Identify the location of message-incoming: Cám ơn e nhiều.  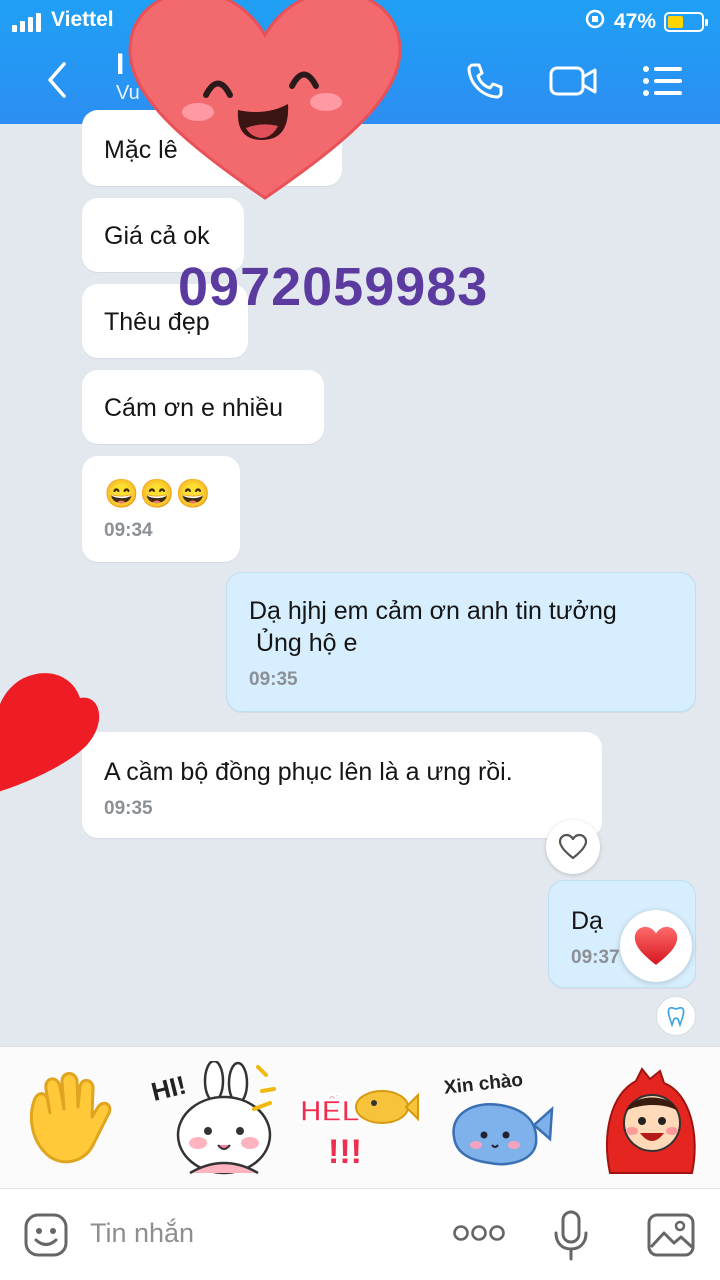
(203, 407).